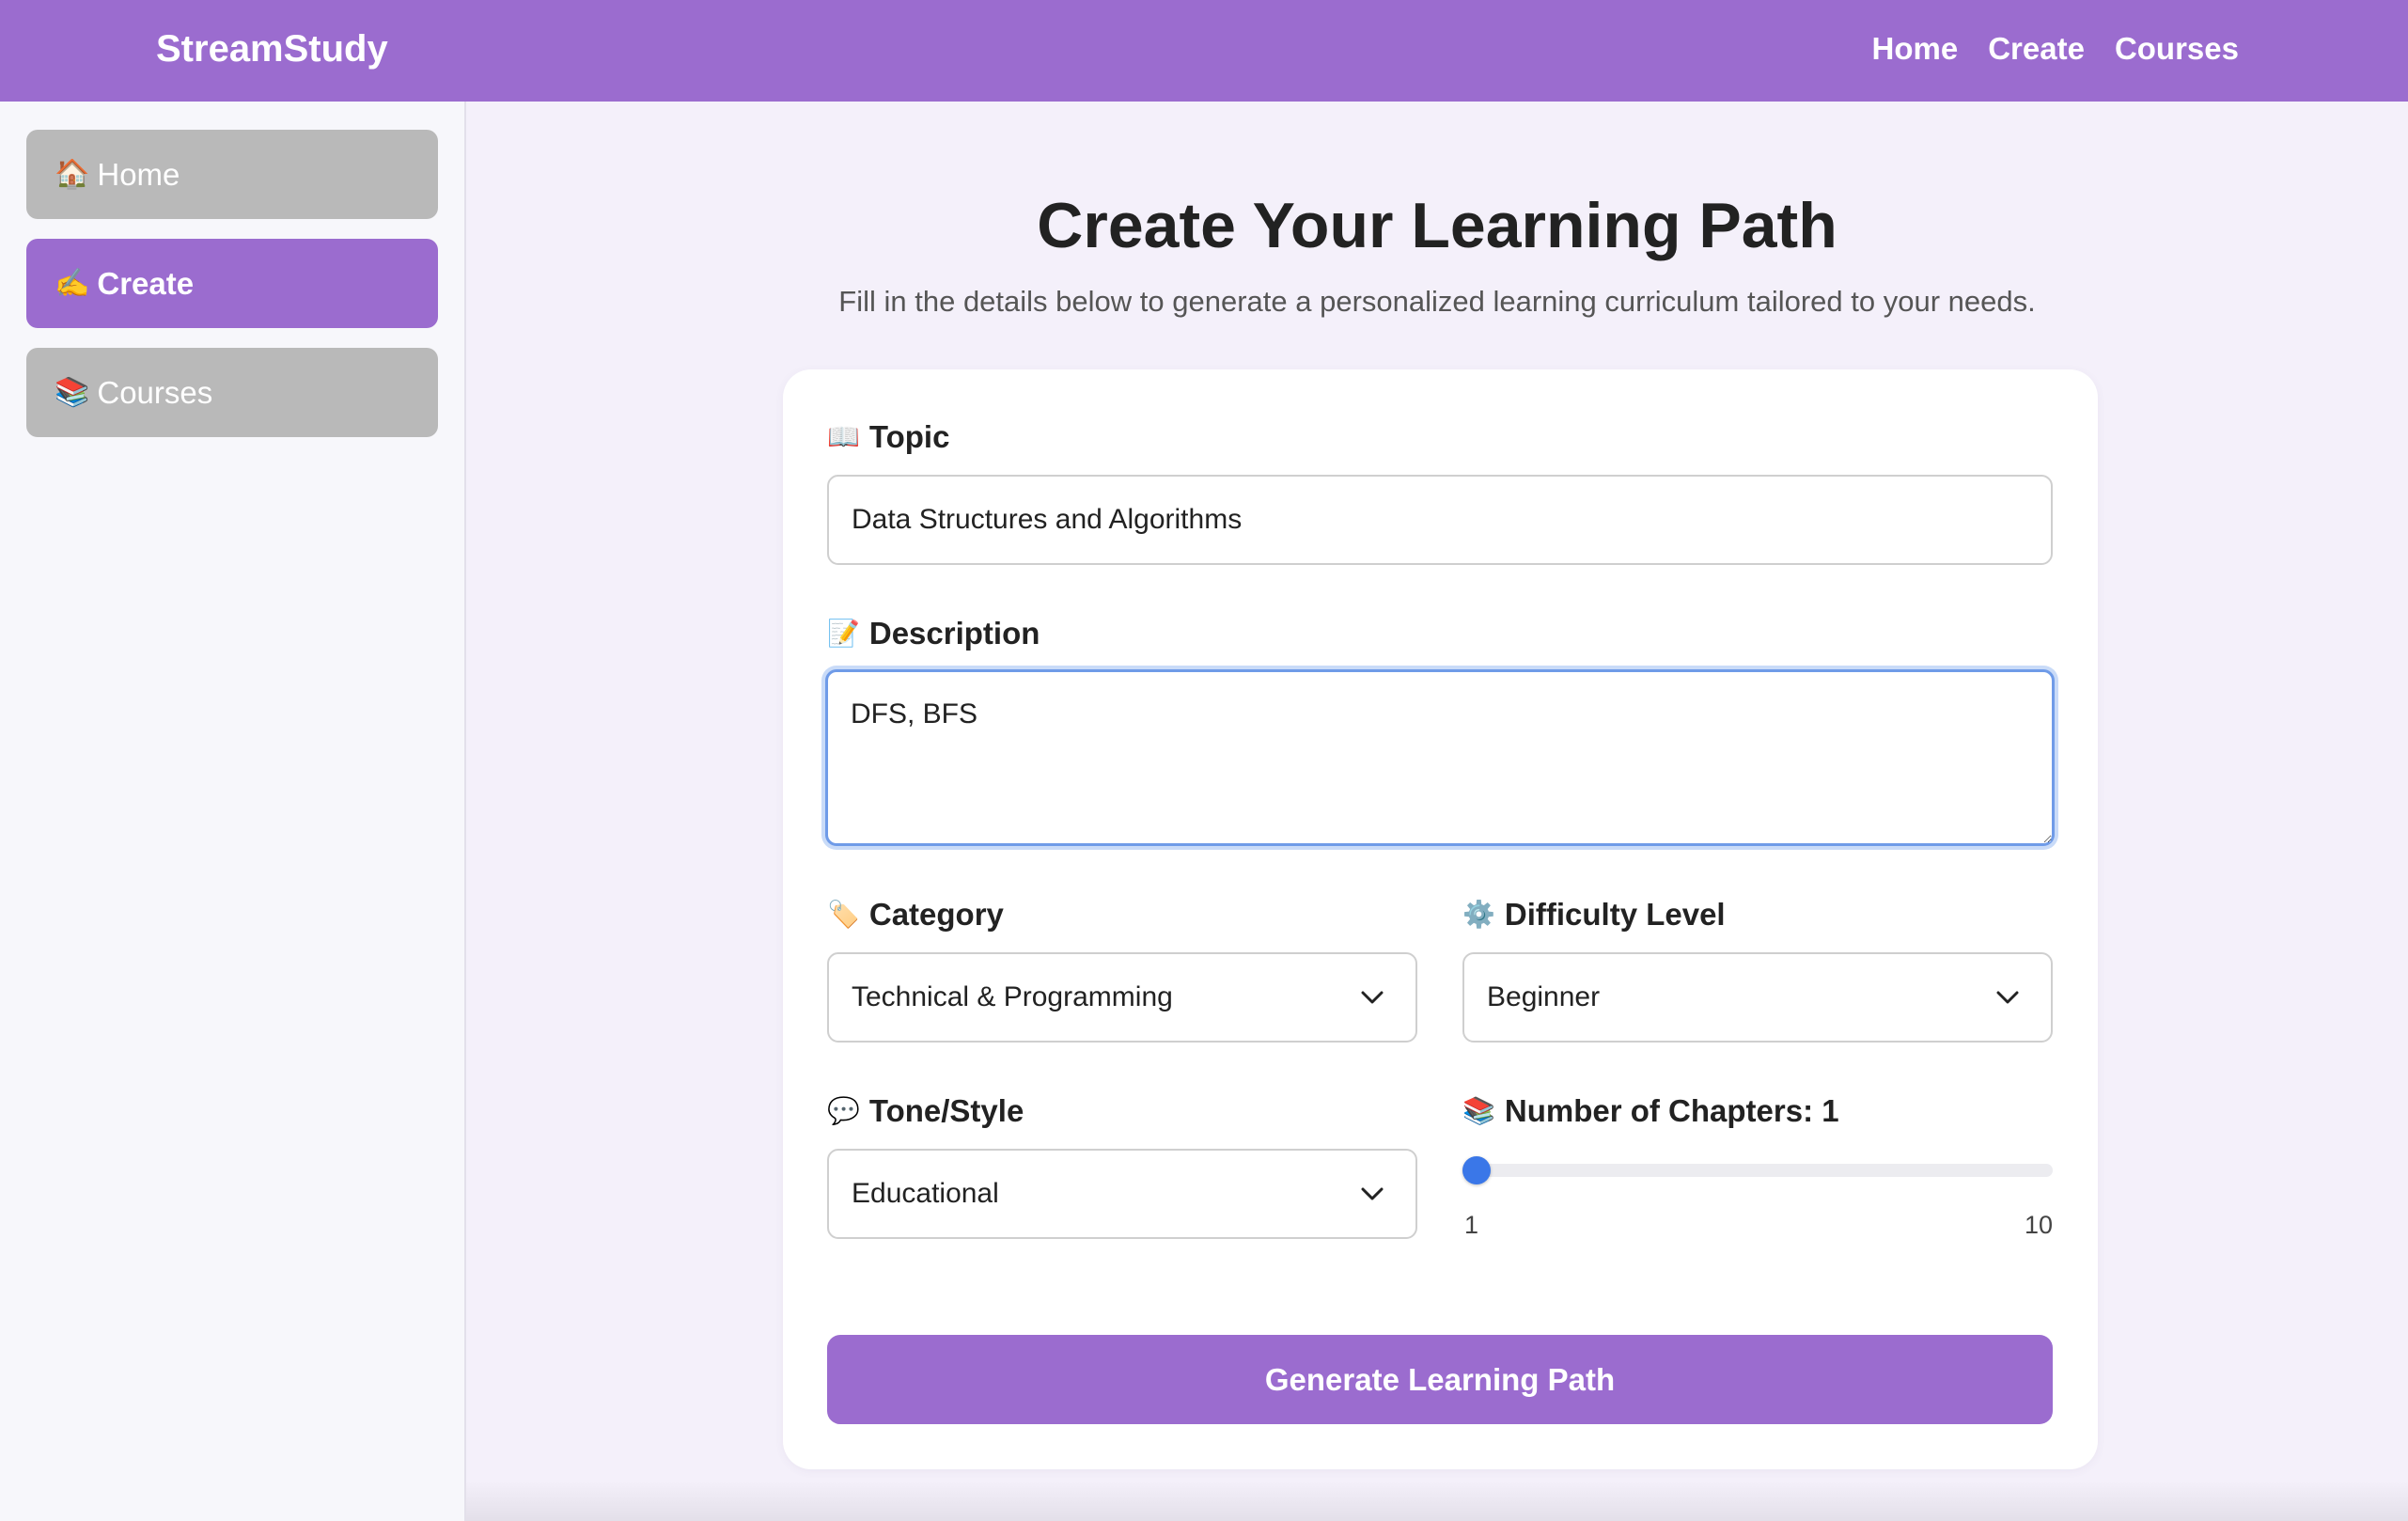  Describe the element at coordinates (1012, 996) in the screenshot. I see `category-selected-value: Technical & Programming` at that location.